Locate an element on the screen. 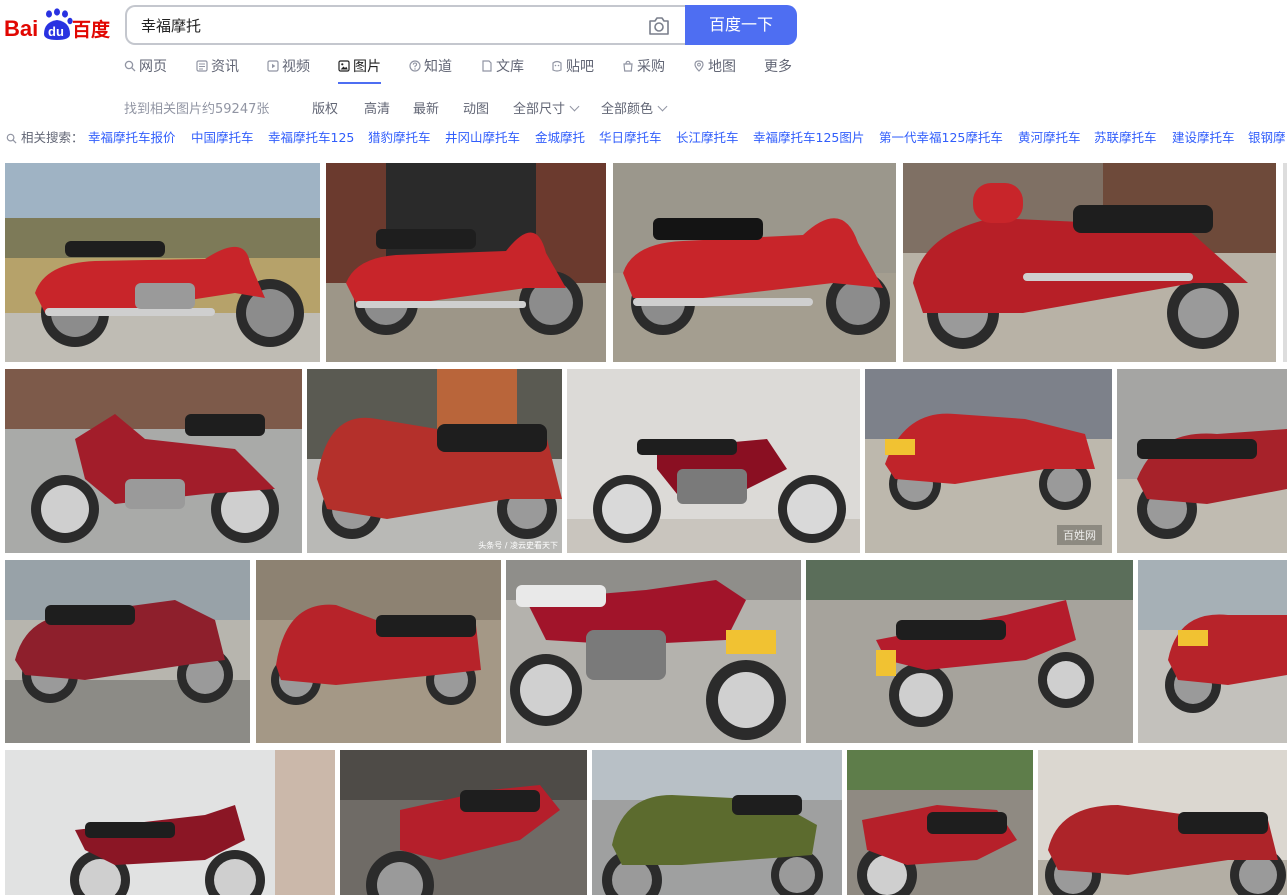  search-bar: 百度一下 is located at coordinates (461, 25).